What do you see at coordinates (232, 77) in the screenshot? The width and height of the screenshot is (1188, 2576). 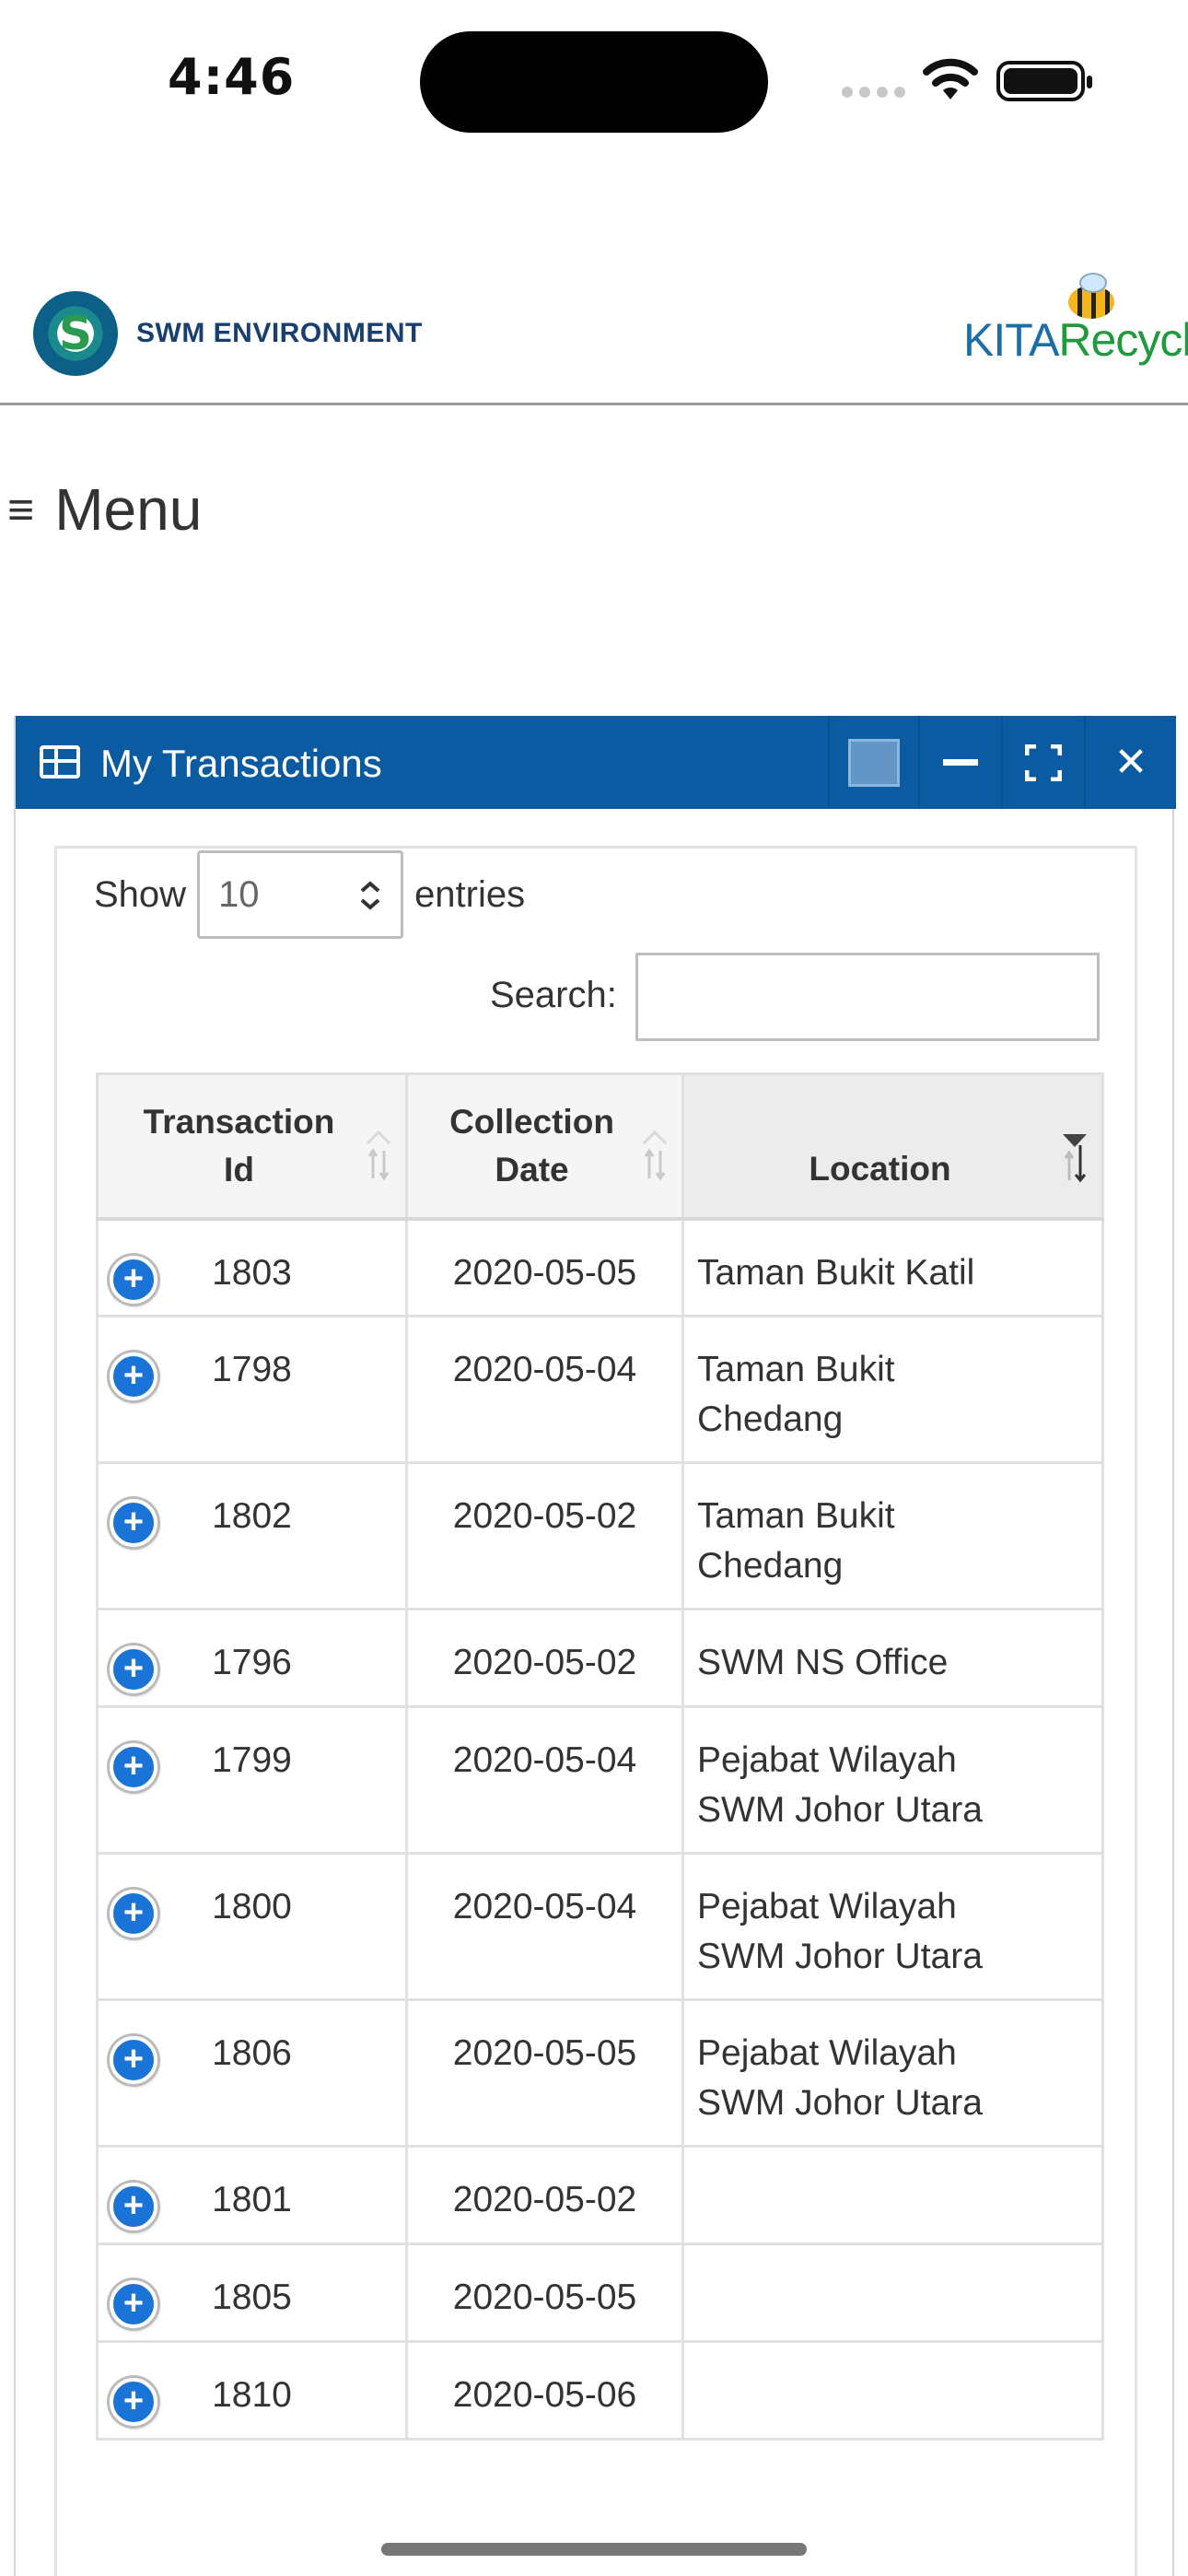 I see `status-time: 4:46` at bounding box center [232, 77].